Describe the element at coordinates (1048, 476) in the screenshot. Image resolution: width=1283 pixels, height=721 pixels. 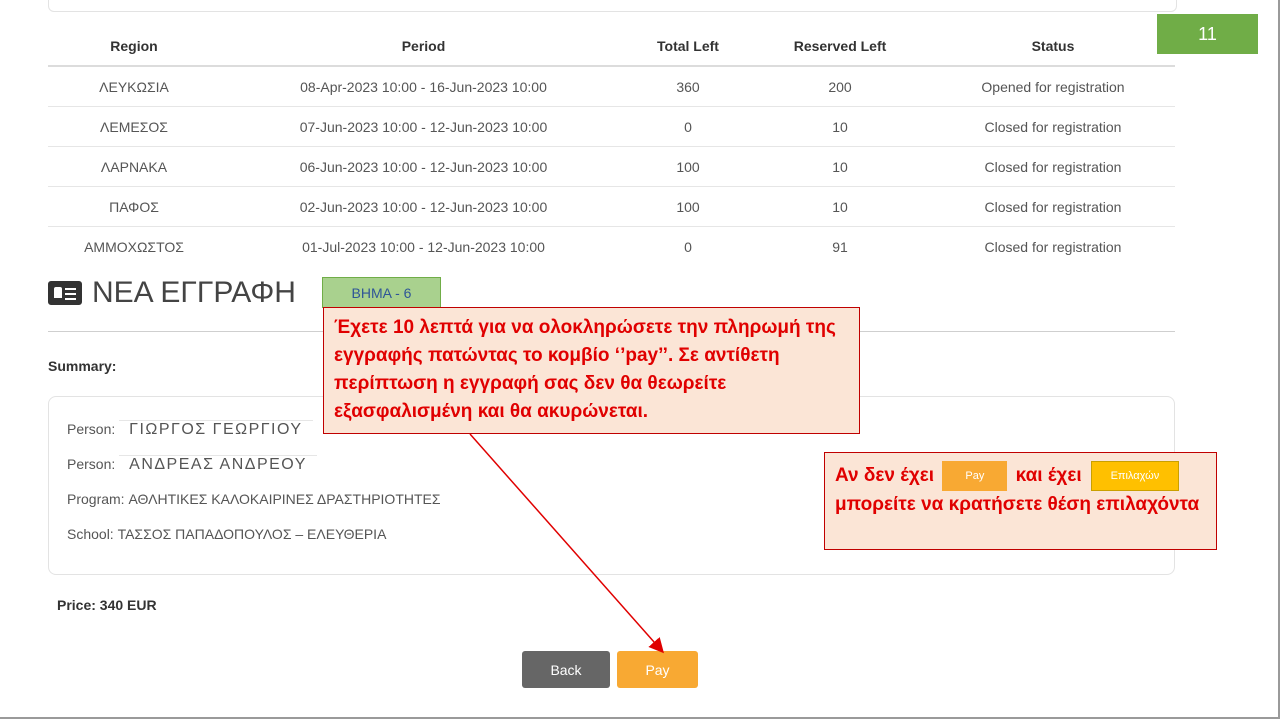
I see `waitlist-text-2: και έχει` at that location.